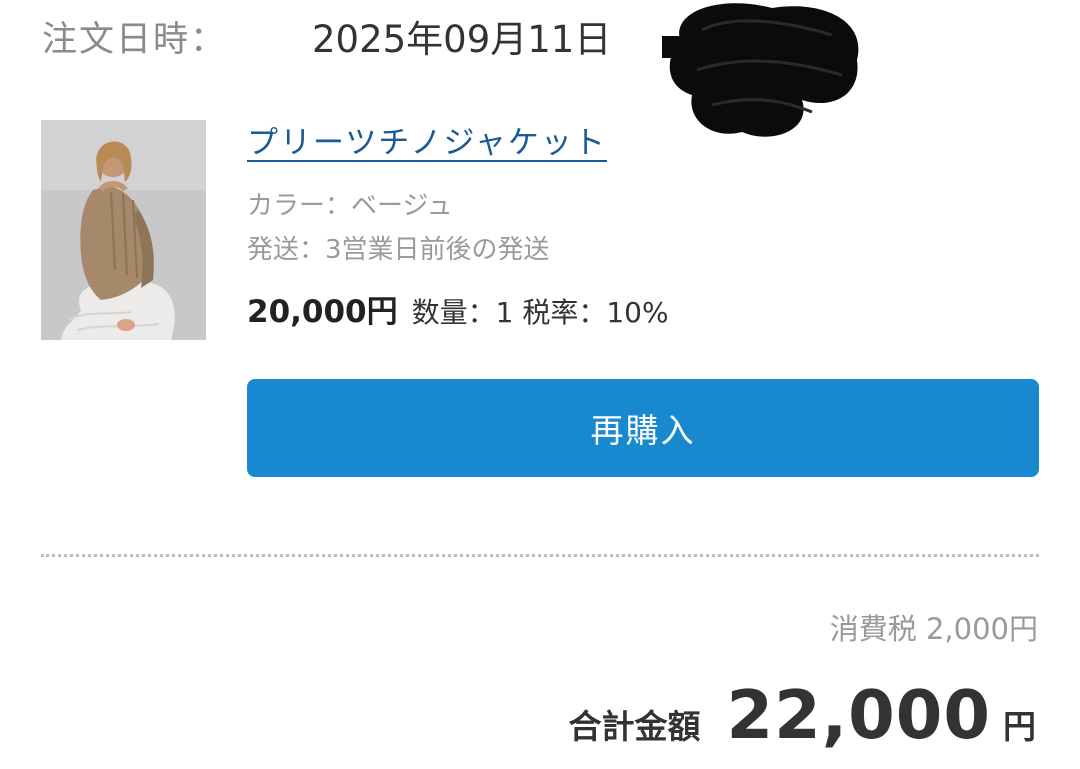  I want to click on total-row: 合計金額 22,000 円, so click(802, 715).